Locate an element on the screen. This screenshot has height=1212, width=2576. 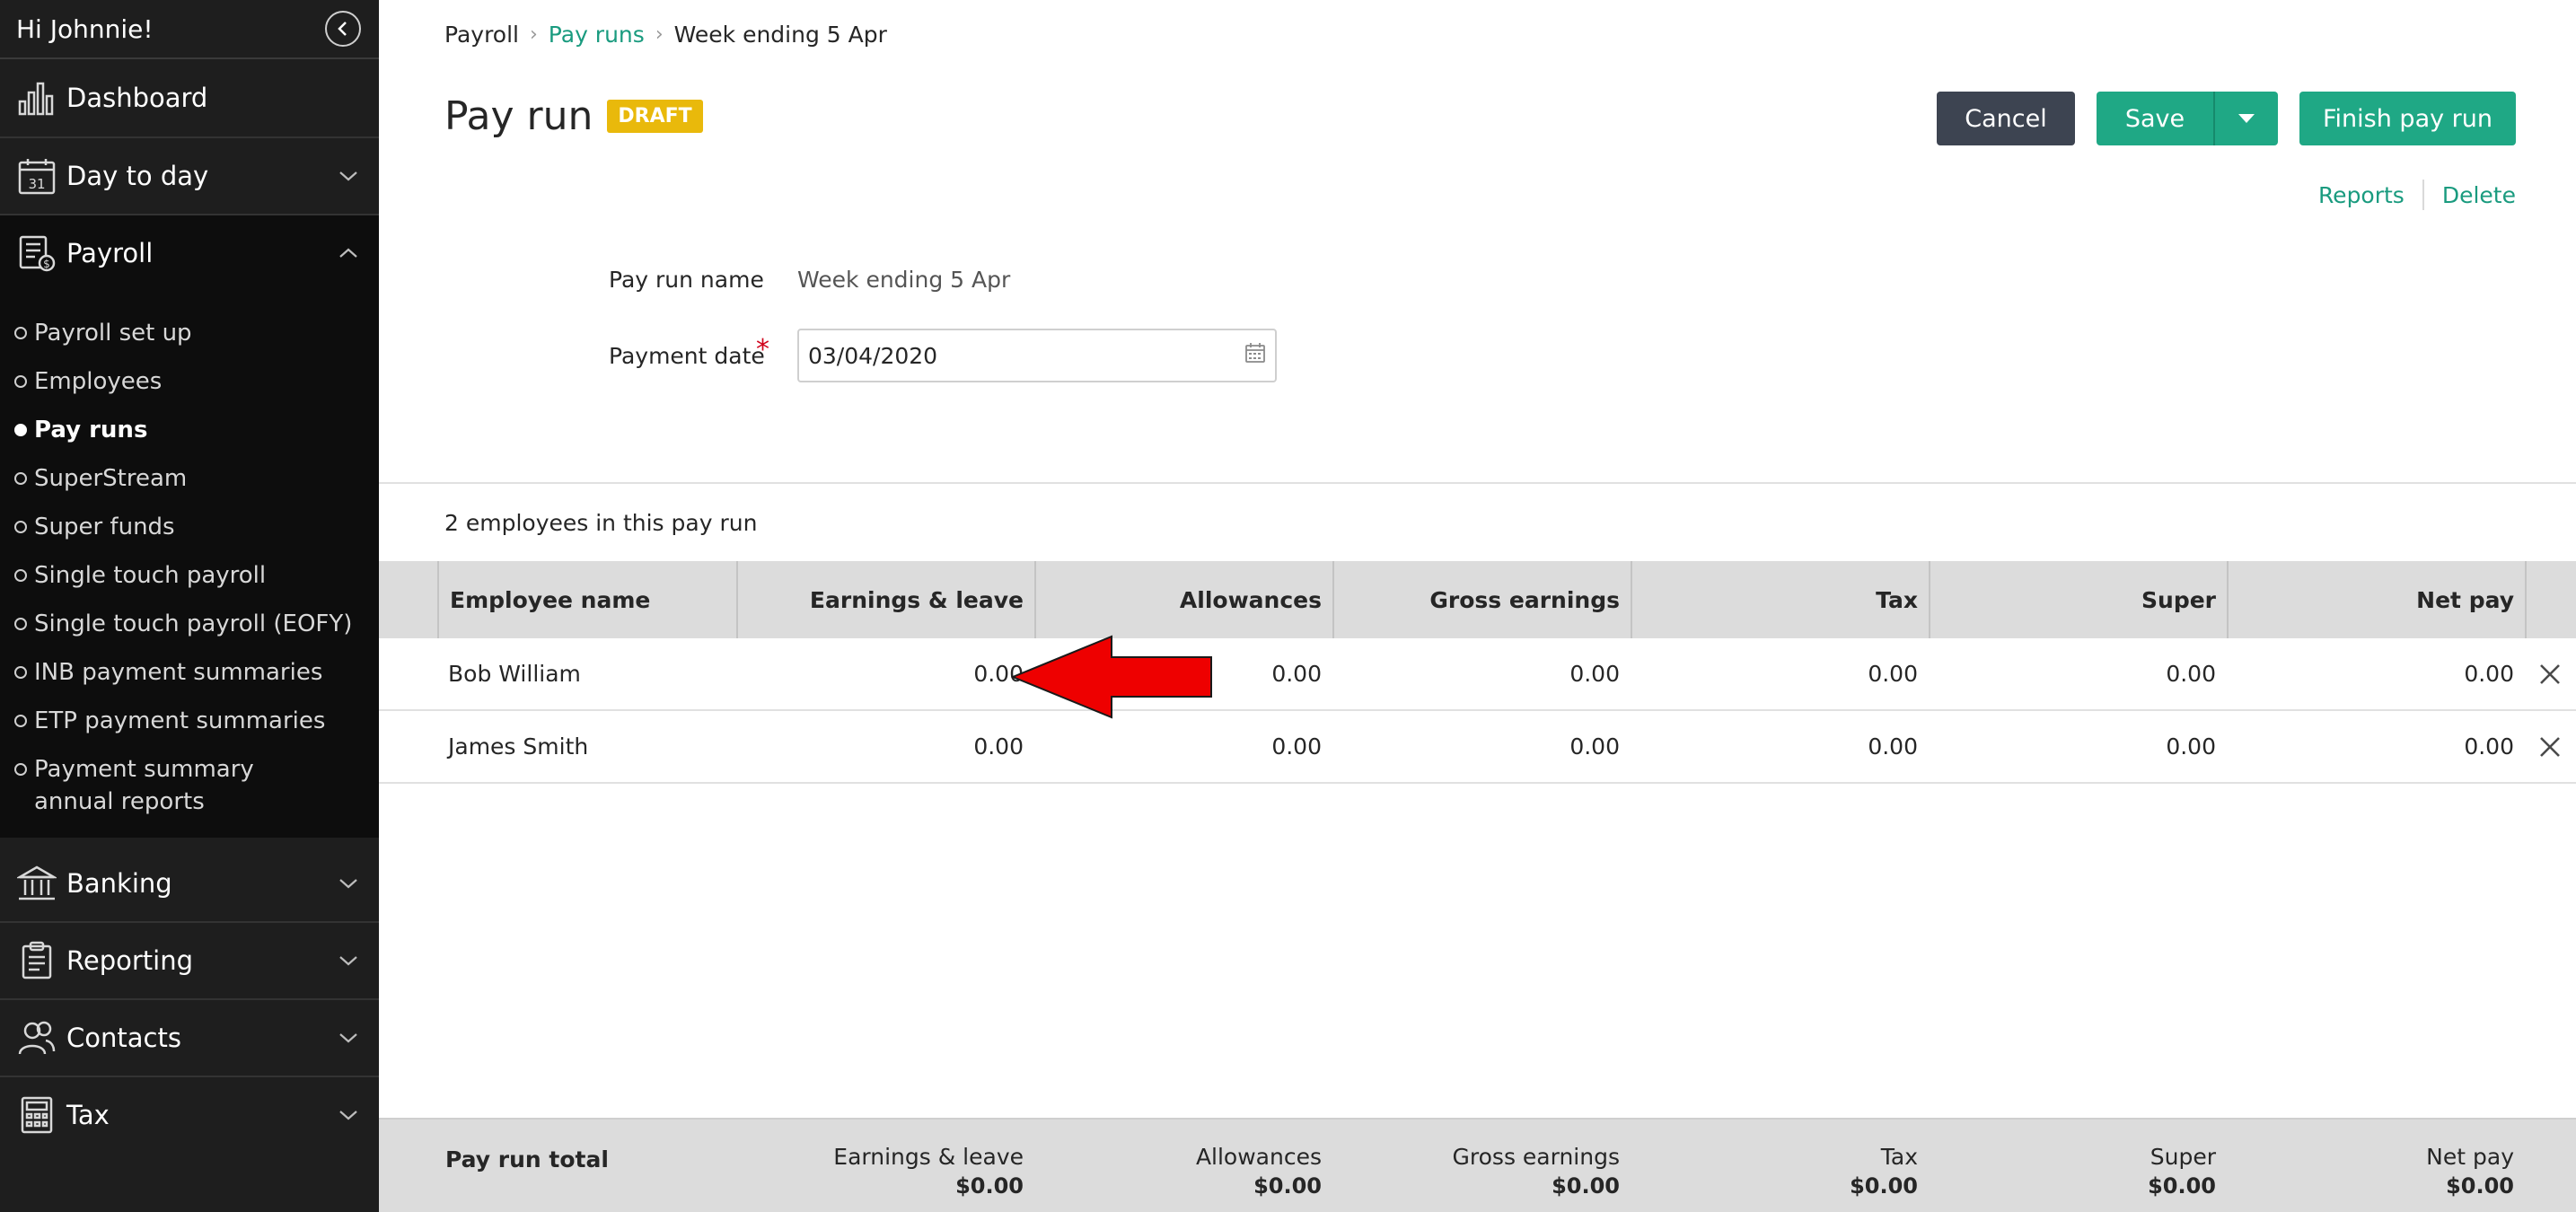
caret-down-icon is located at coordinates (2246, 119).